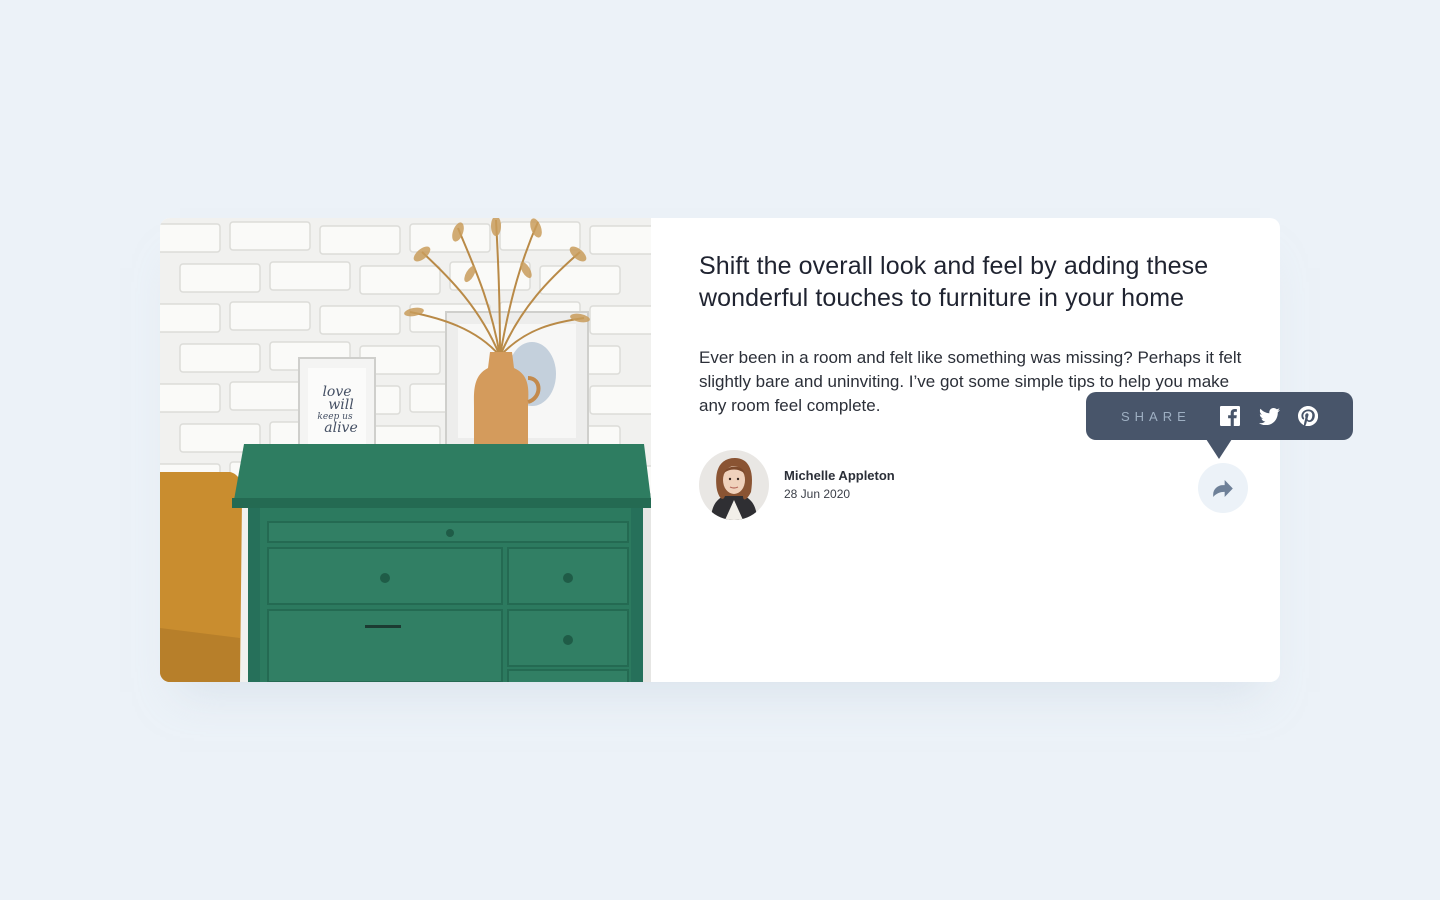  I want to click on share-button, so click(1223, 488).